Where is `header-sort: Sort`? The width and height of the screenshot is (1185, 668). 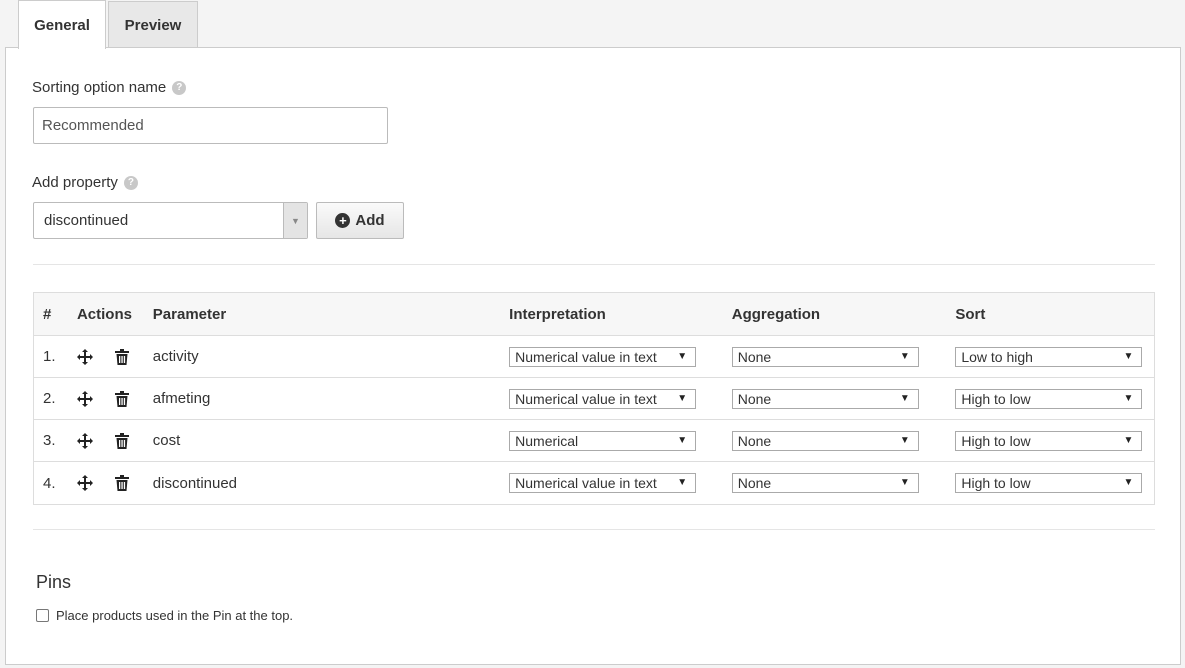 header-sort: Sort is located at coordinates (970, 314).